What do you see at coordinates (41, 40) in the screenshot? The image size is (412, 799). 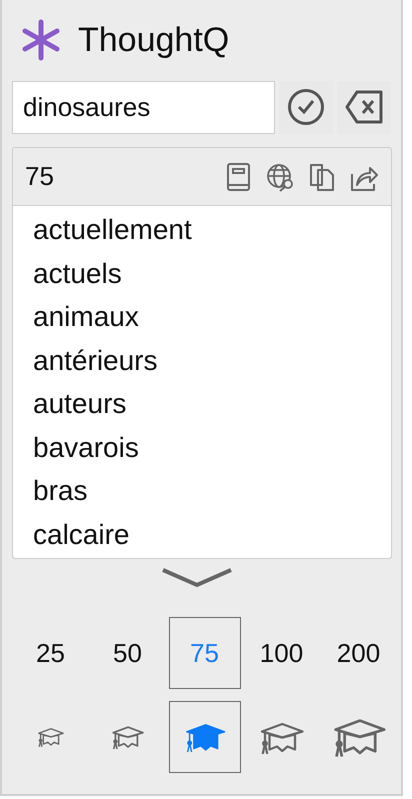 I see `asterisk-logo-icon` at bounding box center [41, 40].